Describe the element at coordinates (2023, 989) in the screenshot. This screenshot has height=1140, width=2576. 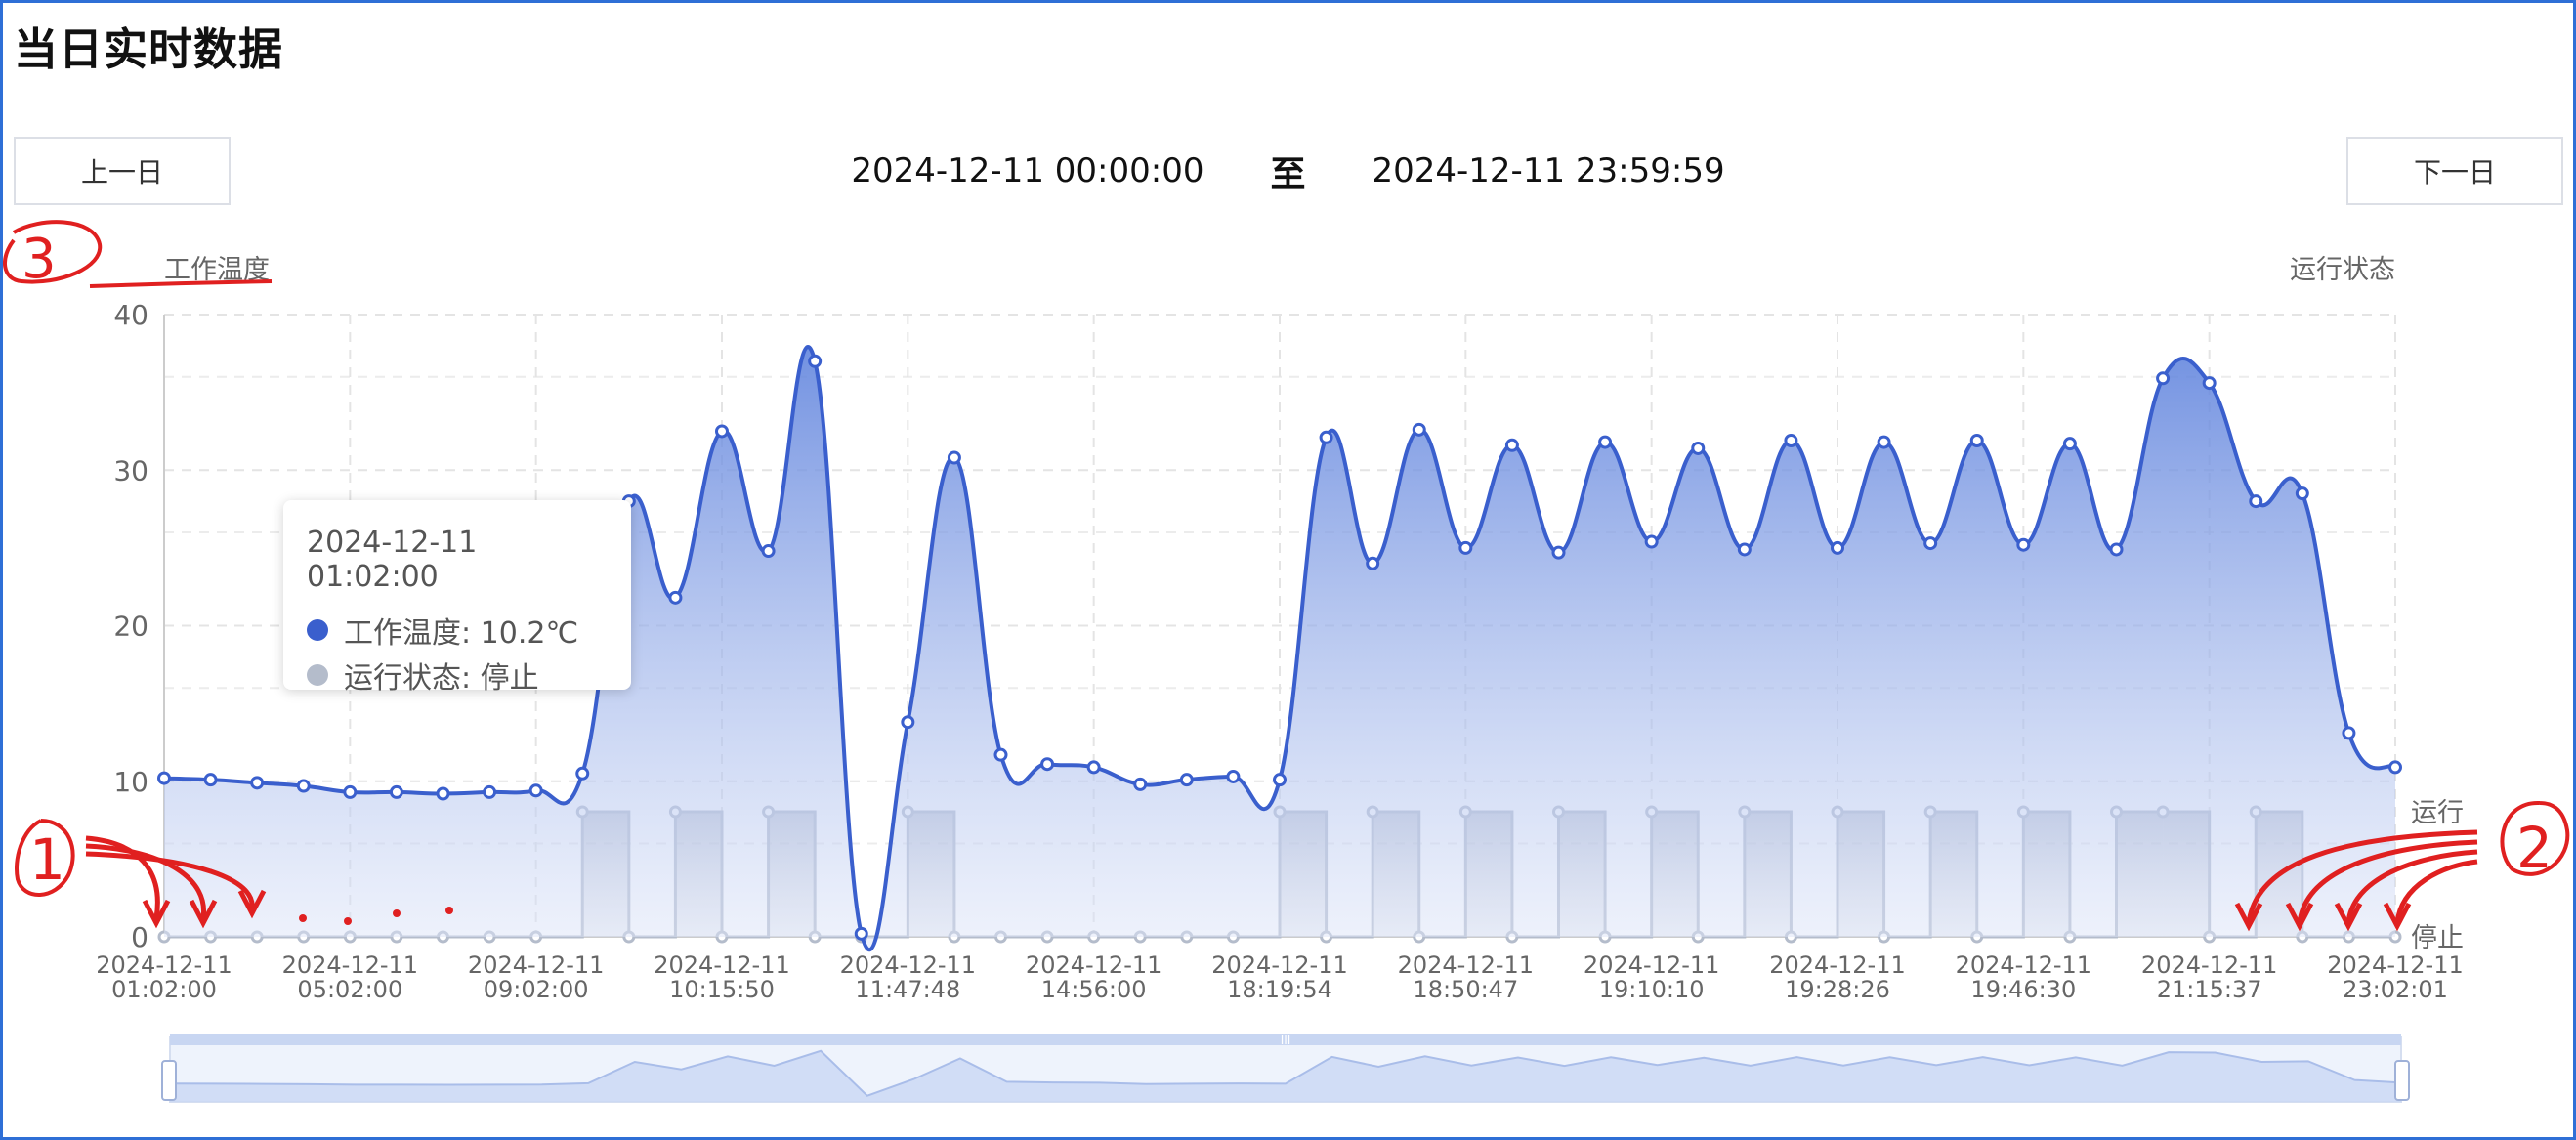
I see `x-tick-time-10: 19:46:30` at that location.